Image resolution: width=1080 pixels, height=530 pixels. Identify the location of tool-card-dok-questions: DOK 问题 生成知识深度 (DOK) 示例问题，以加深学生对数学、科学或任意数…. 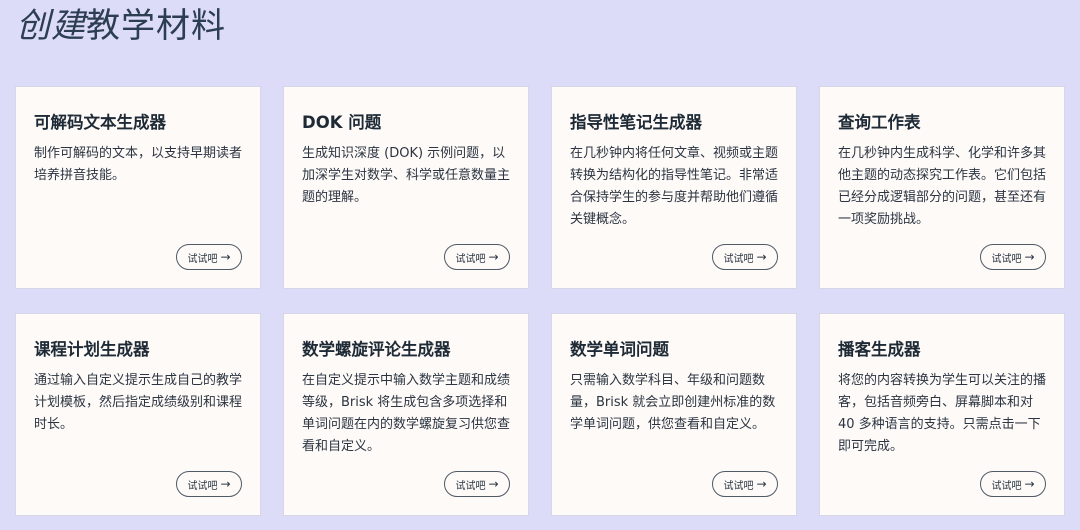
(406, 187).